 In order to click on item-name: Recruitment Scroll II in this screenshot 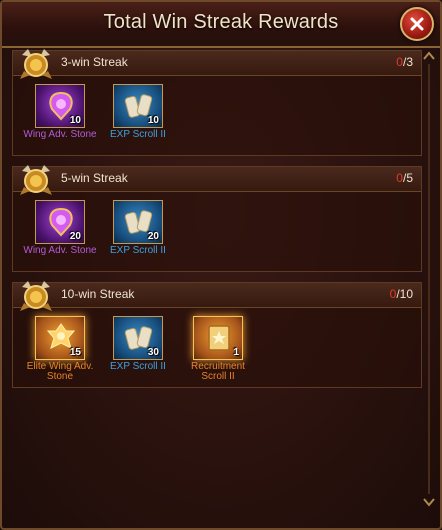, I will do `click(218, 371)`.